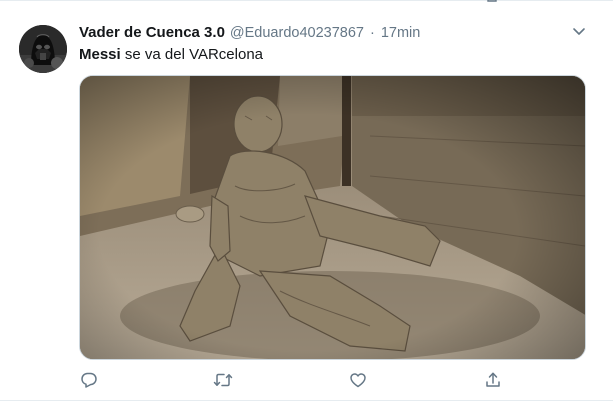 This screenshot has height=405, width=613. I want to click on reply-icon, so click(89, 380).